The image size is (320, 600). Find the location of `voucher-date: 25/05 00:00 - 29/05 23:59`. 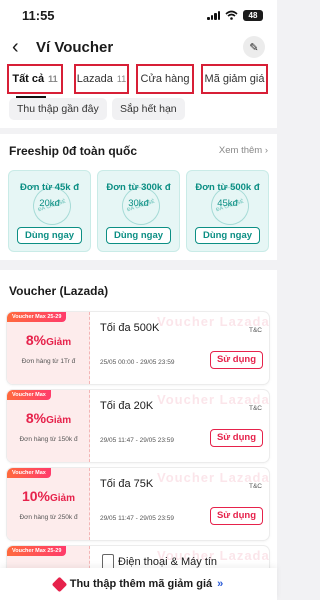

voucher-date: 25/05 00:00 - 29/05 23:59 is located at coordinates (137, 362).